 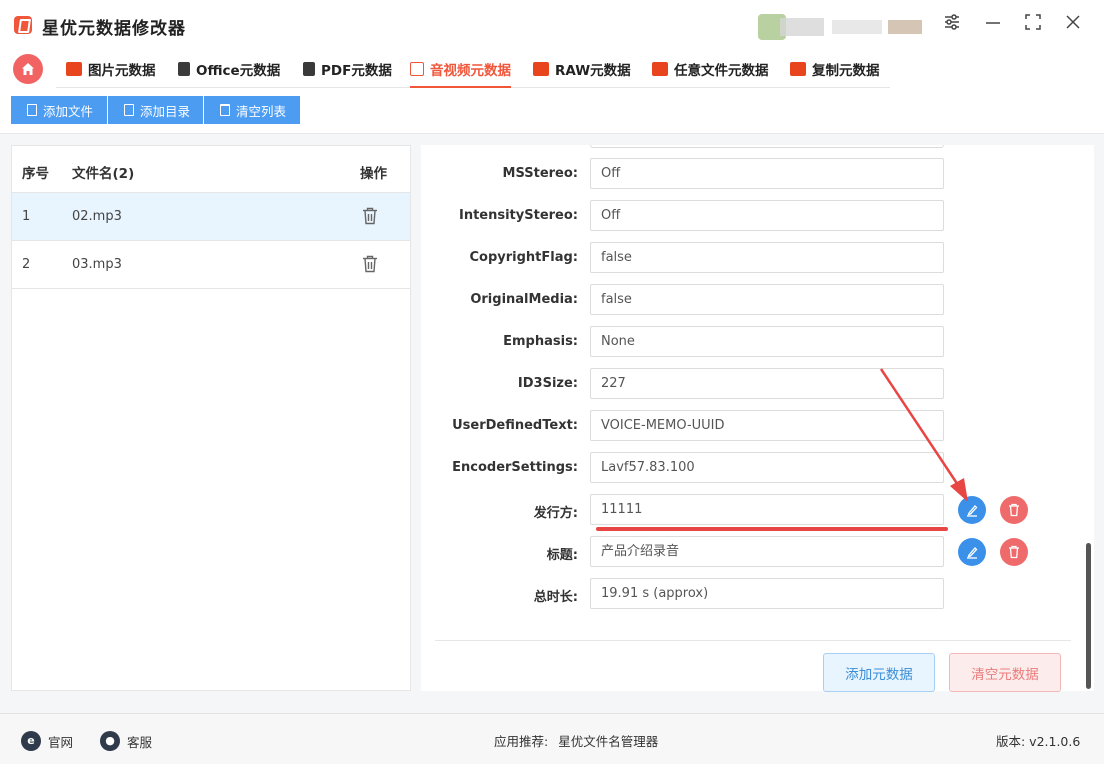 I want to click on tab-any-file-metadata: 任意文件元数据, so click(x=710, y=69).